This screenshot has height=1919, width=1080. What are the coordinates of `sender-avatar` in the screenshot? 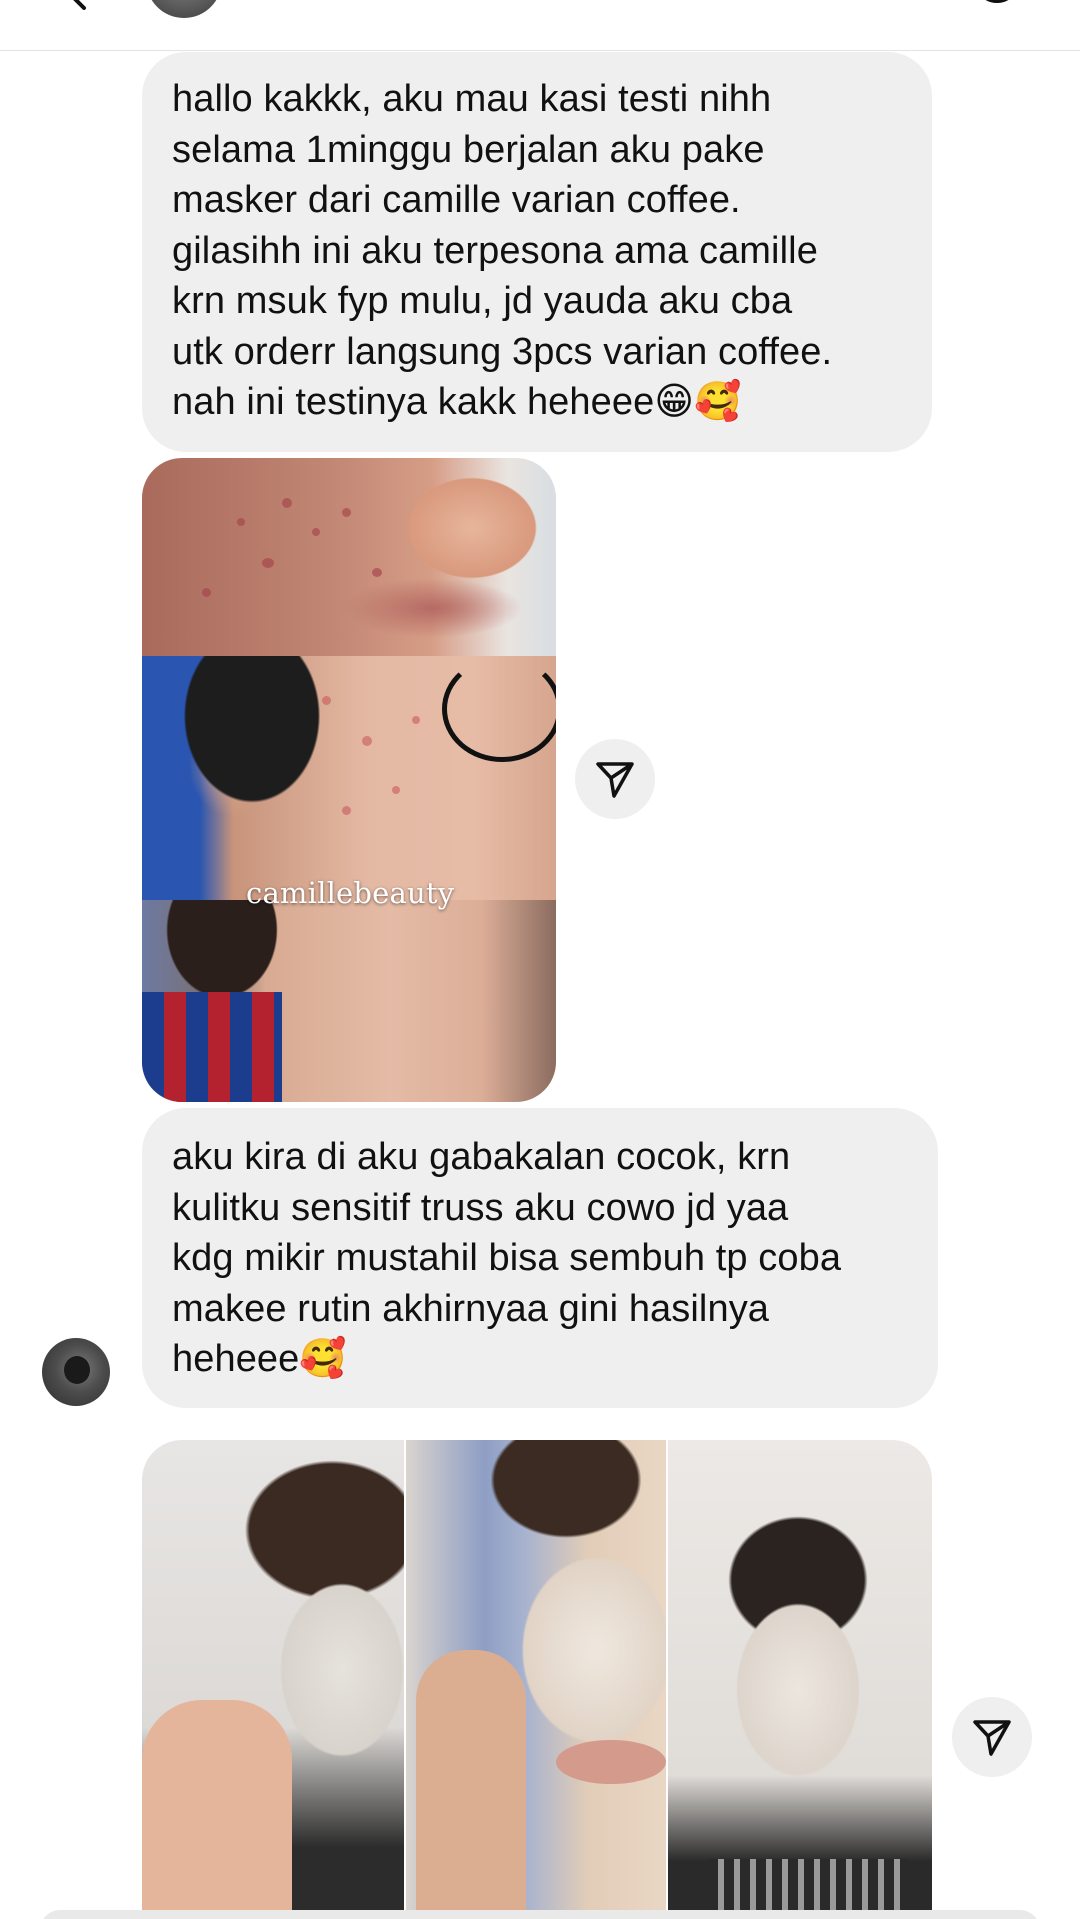 It's located at (76, 1372).